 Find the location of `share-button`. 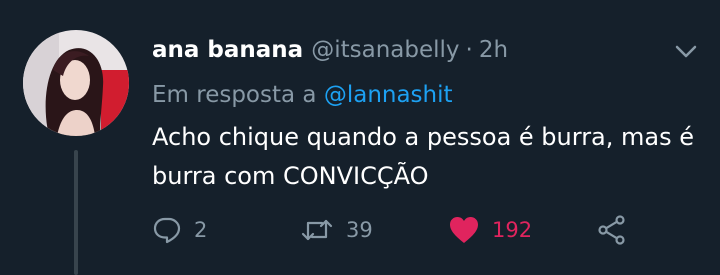

share-button is located at coordinates (612, 230).